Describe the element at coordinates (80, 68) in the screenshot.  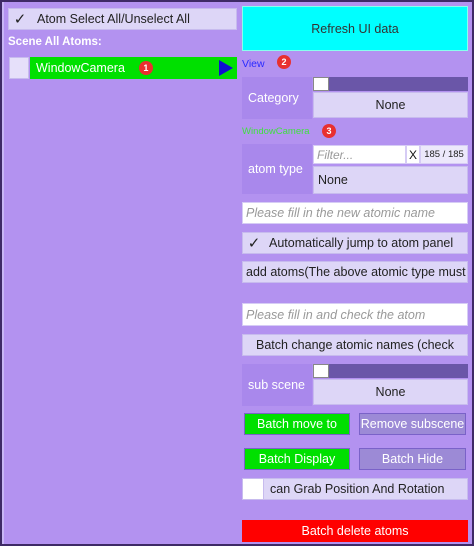
I see `atom-row-name: WindowCamera` at that location.